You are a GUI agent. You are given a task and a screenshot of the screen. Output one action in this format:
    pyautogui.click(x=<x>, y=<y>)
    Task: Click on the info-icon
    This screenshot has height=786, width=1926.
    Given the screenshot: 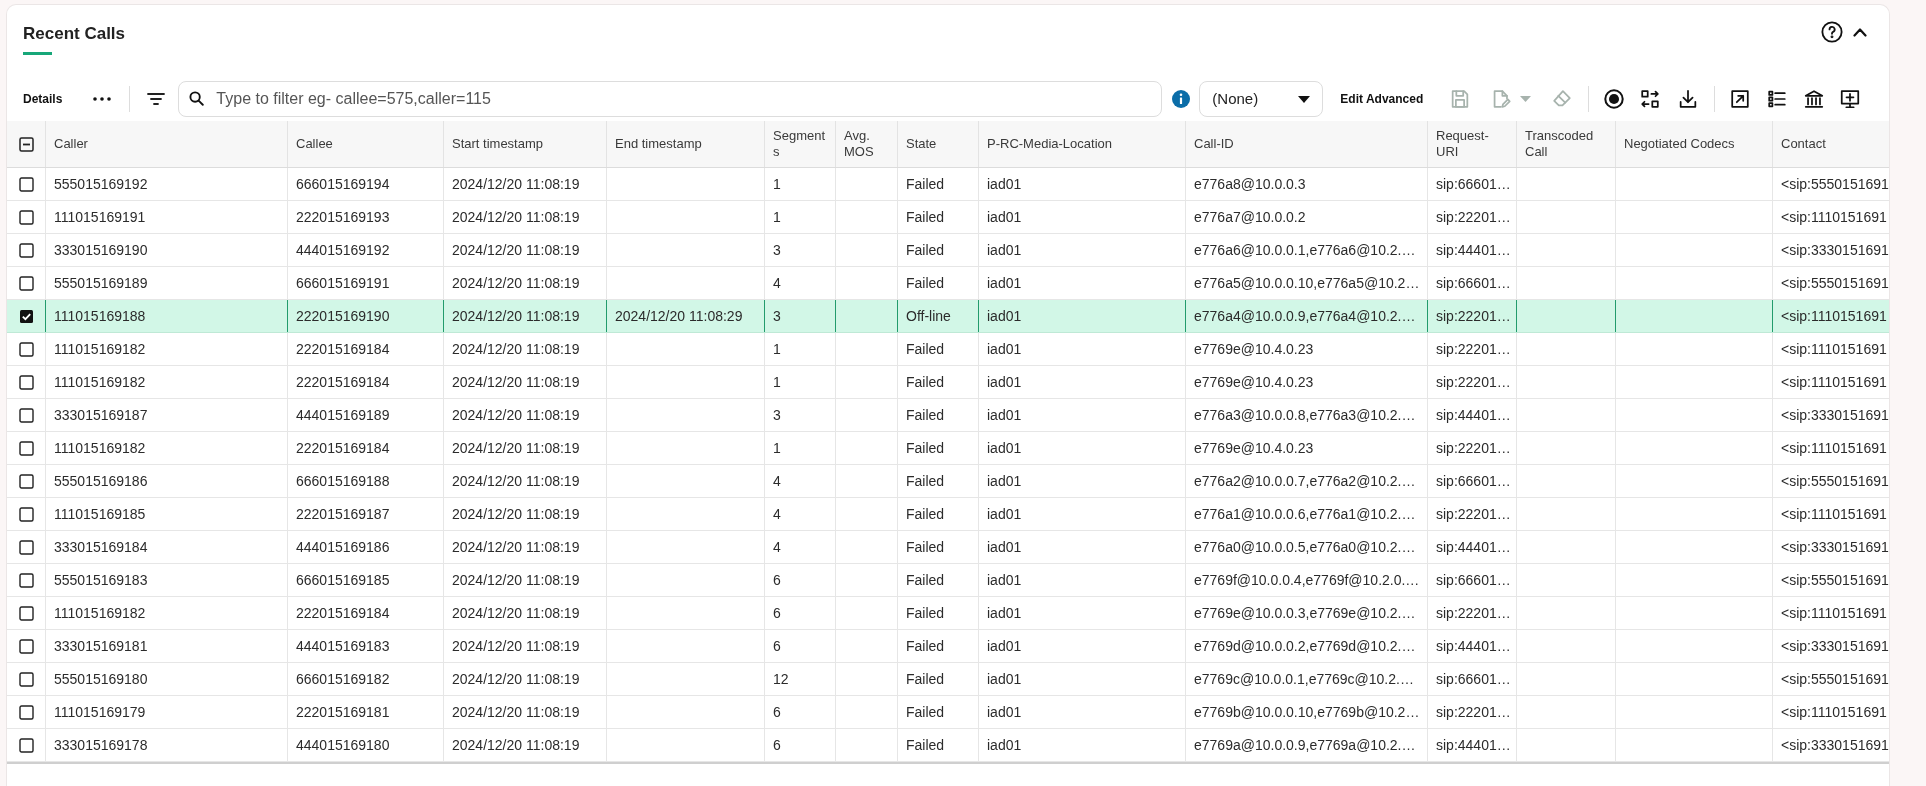 What is the action you would take?
    pyautogui.click(x=1181, y=99)
    